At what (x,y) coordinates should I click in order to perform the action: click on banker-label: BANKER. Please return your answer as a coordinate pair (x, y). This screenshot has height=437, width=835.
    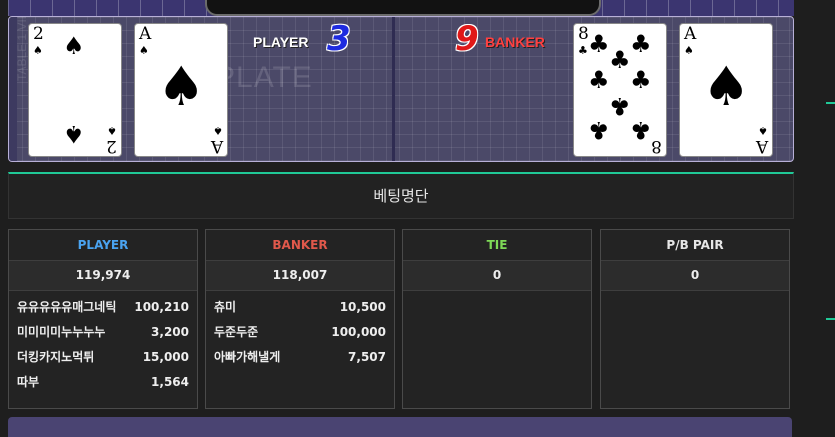
    Looking at the image, I should click on (515, 42).